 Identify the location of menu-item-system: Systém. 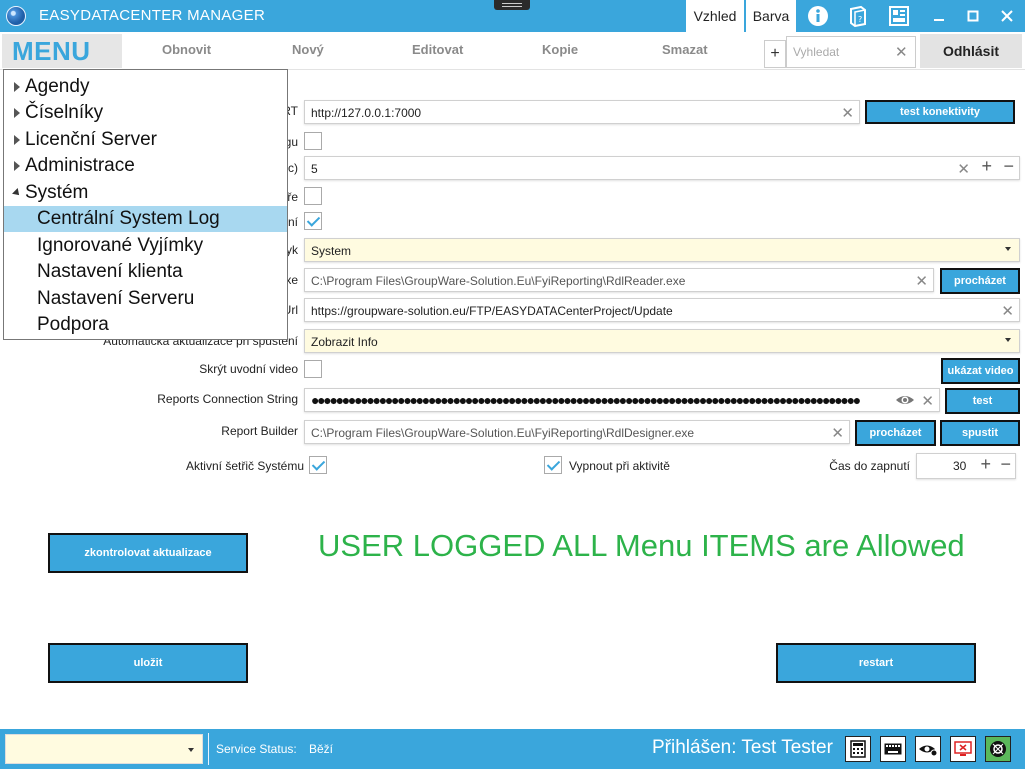
(145, 193).